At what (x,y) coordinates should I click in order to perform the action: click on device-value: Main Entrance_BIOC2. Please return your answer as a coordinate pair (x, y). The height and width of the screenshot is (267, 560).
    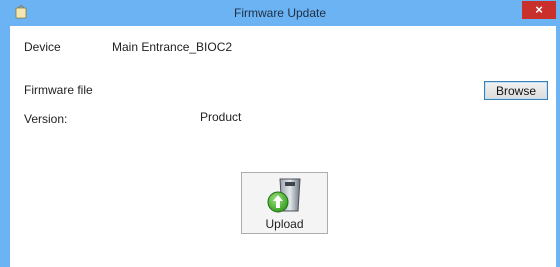
    Looking at the image, I should click on (172, 47).